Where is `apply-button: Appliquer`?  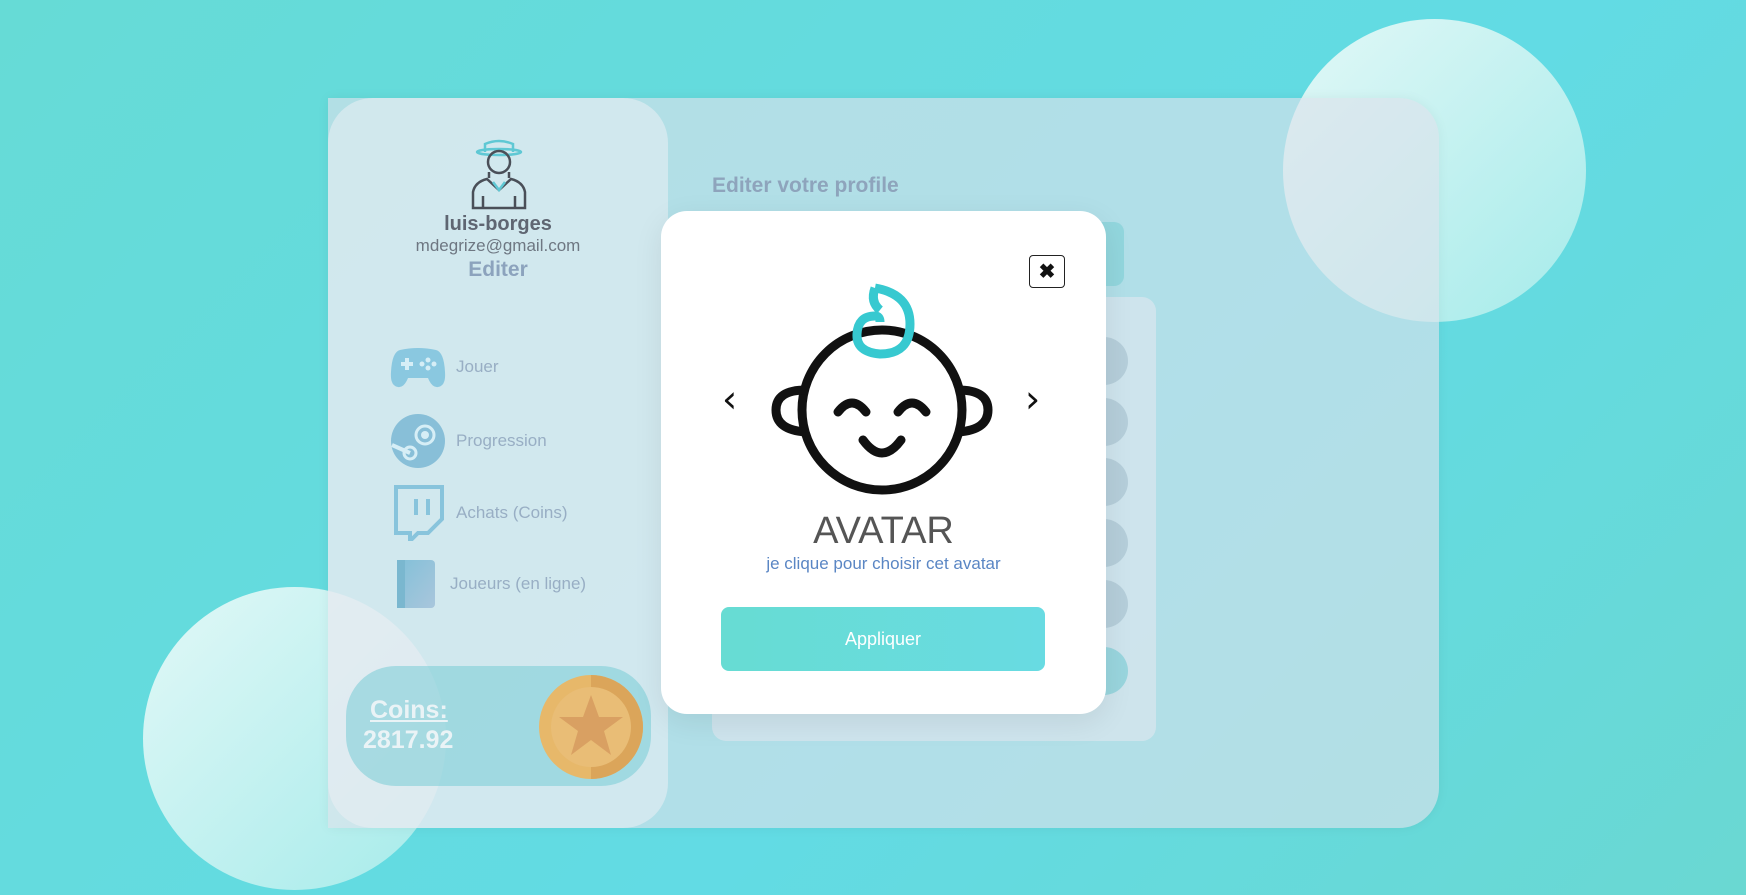 apply-button: Appliquer is located at coordinates (883, 639).